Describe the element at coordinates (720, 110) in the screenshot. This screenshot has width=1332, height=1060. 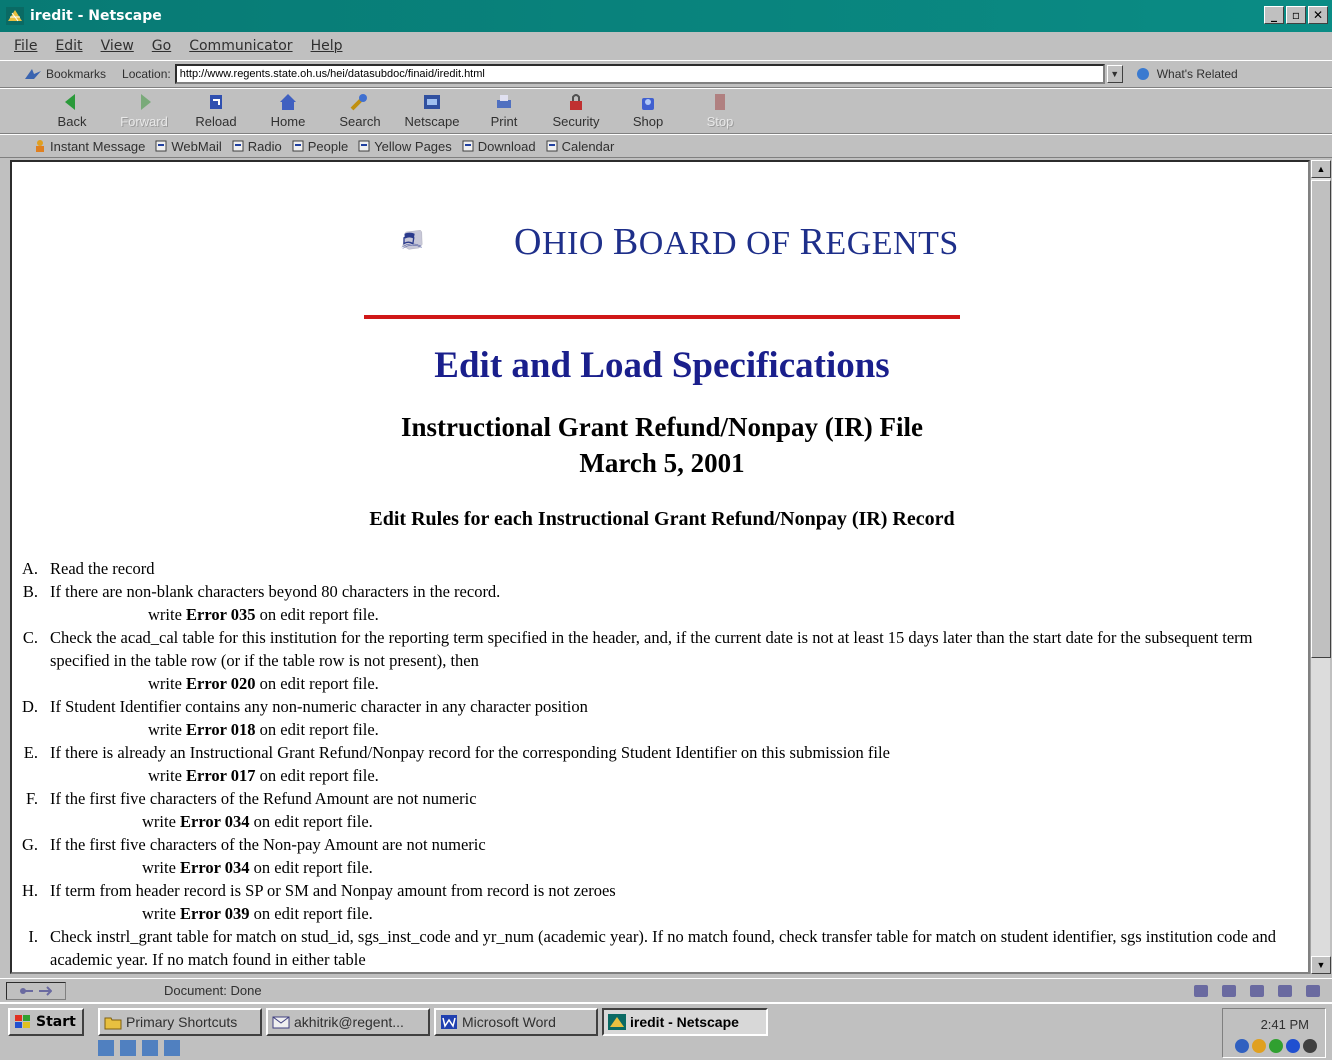
I see `stop-button: Stop` at that location.